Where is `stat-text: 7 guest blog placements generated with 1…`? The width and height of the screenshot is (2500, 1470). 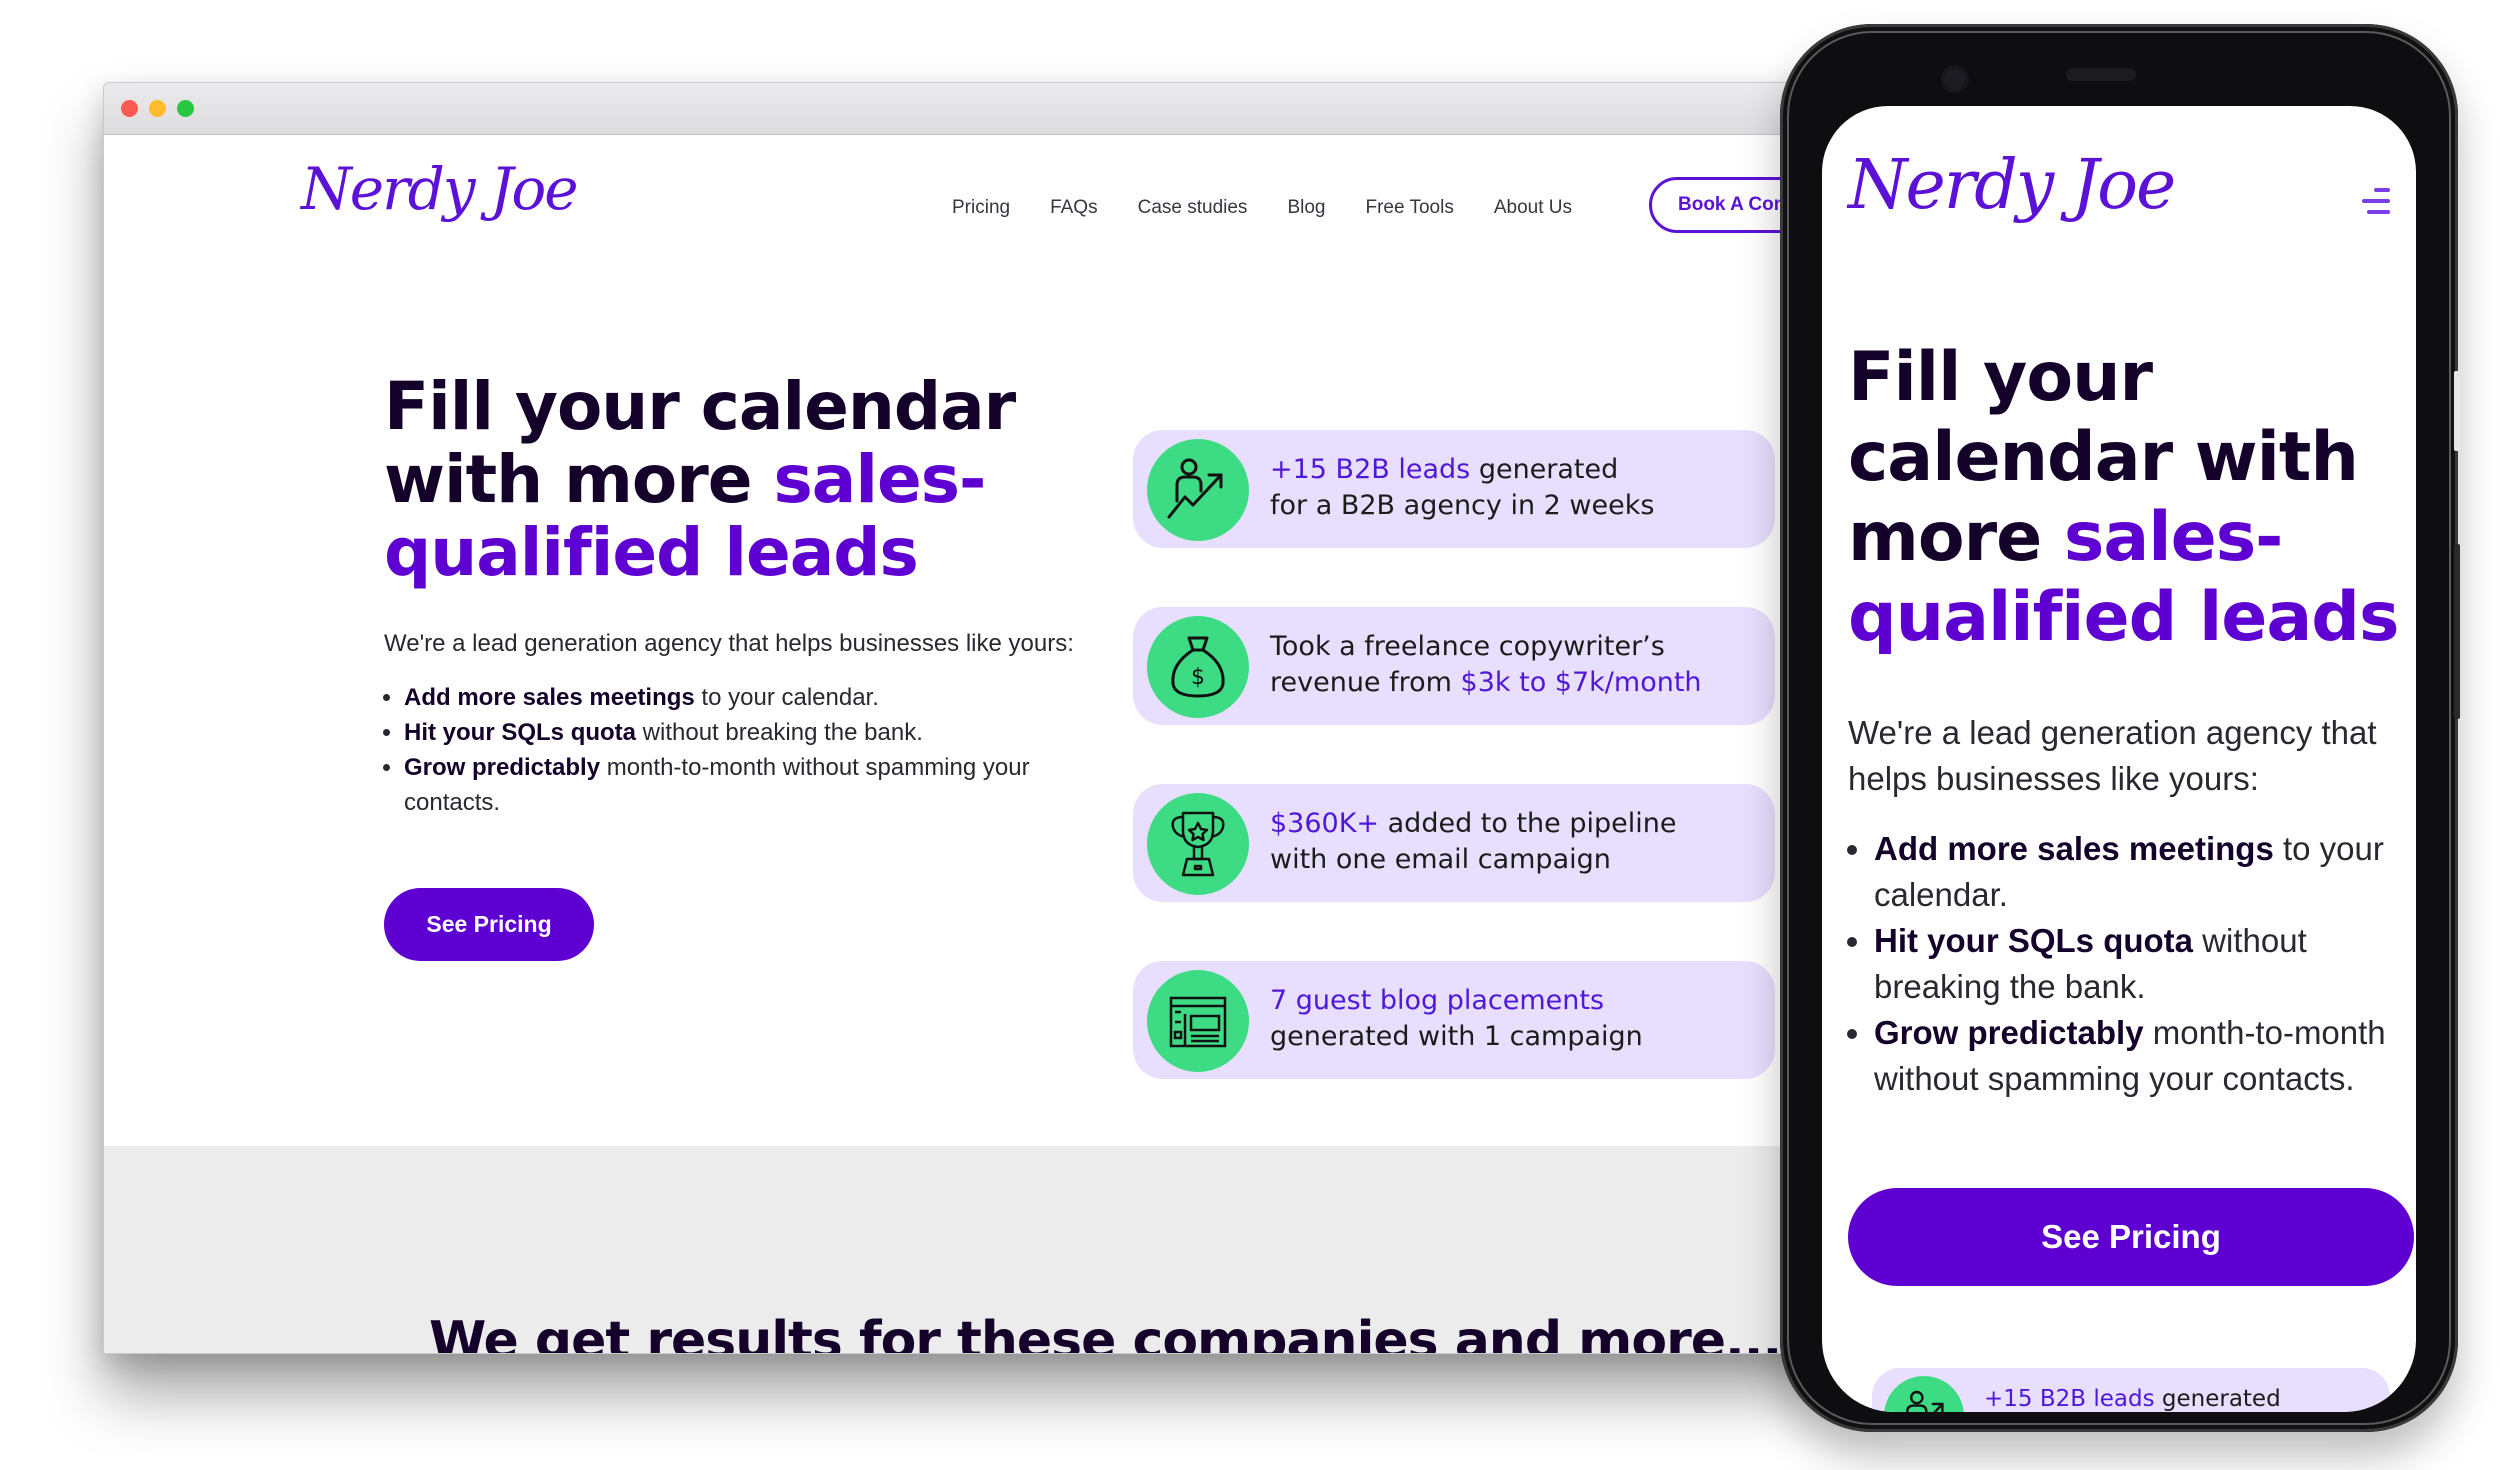 stat-text: 7 guest blog placements generated with 1… is located at coordinates (1456, 1019).